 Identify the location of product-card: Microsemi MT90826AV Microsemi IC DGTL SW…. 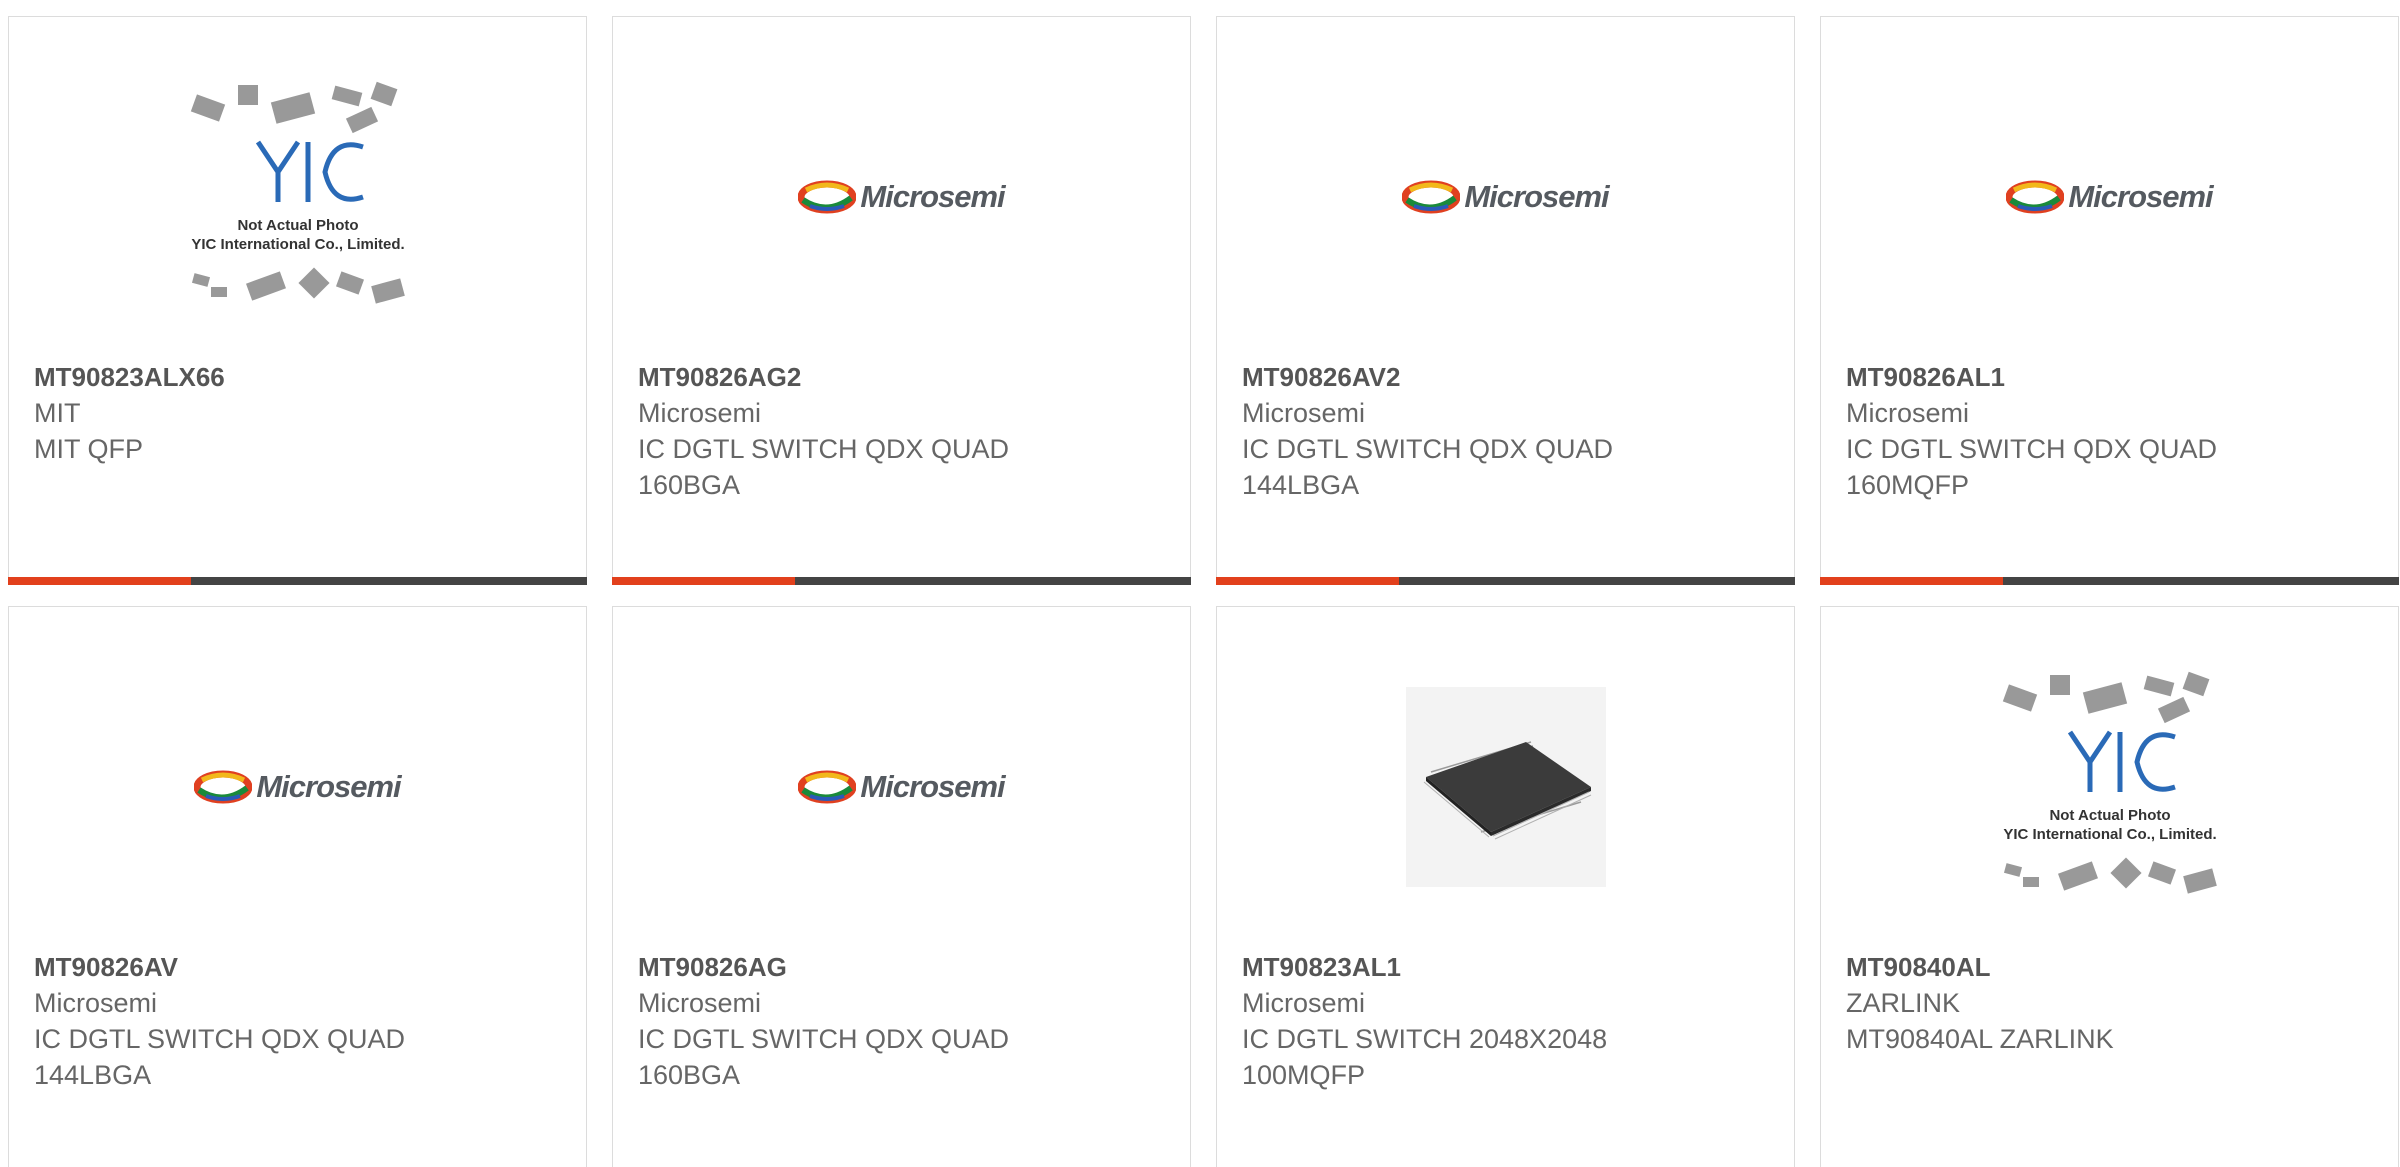
(297, 886).